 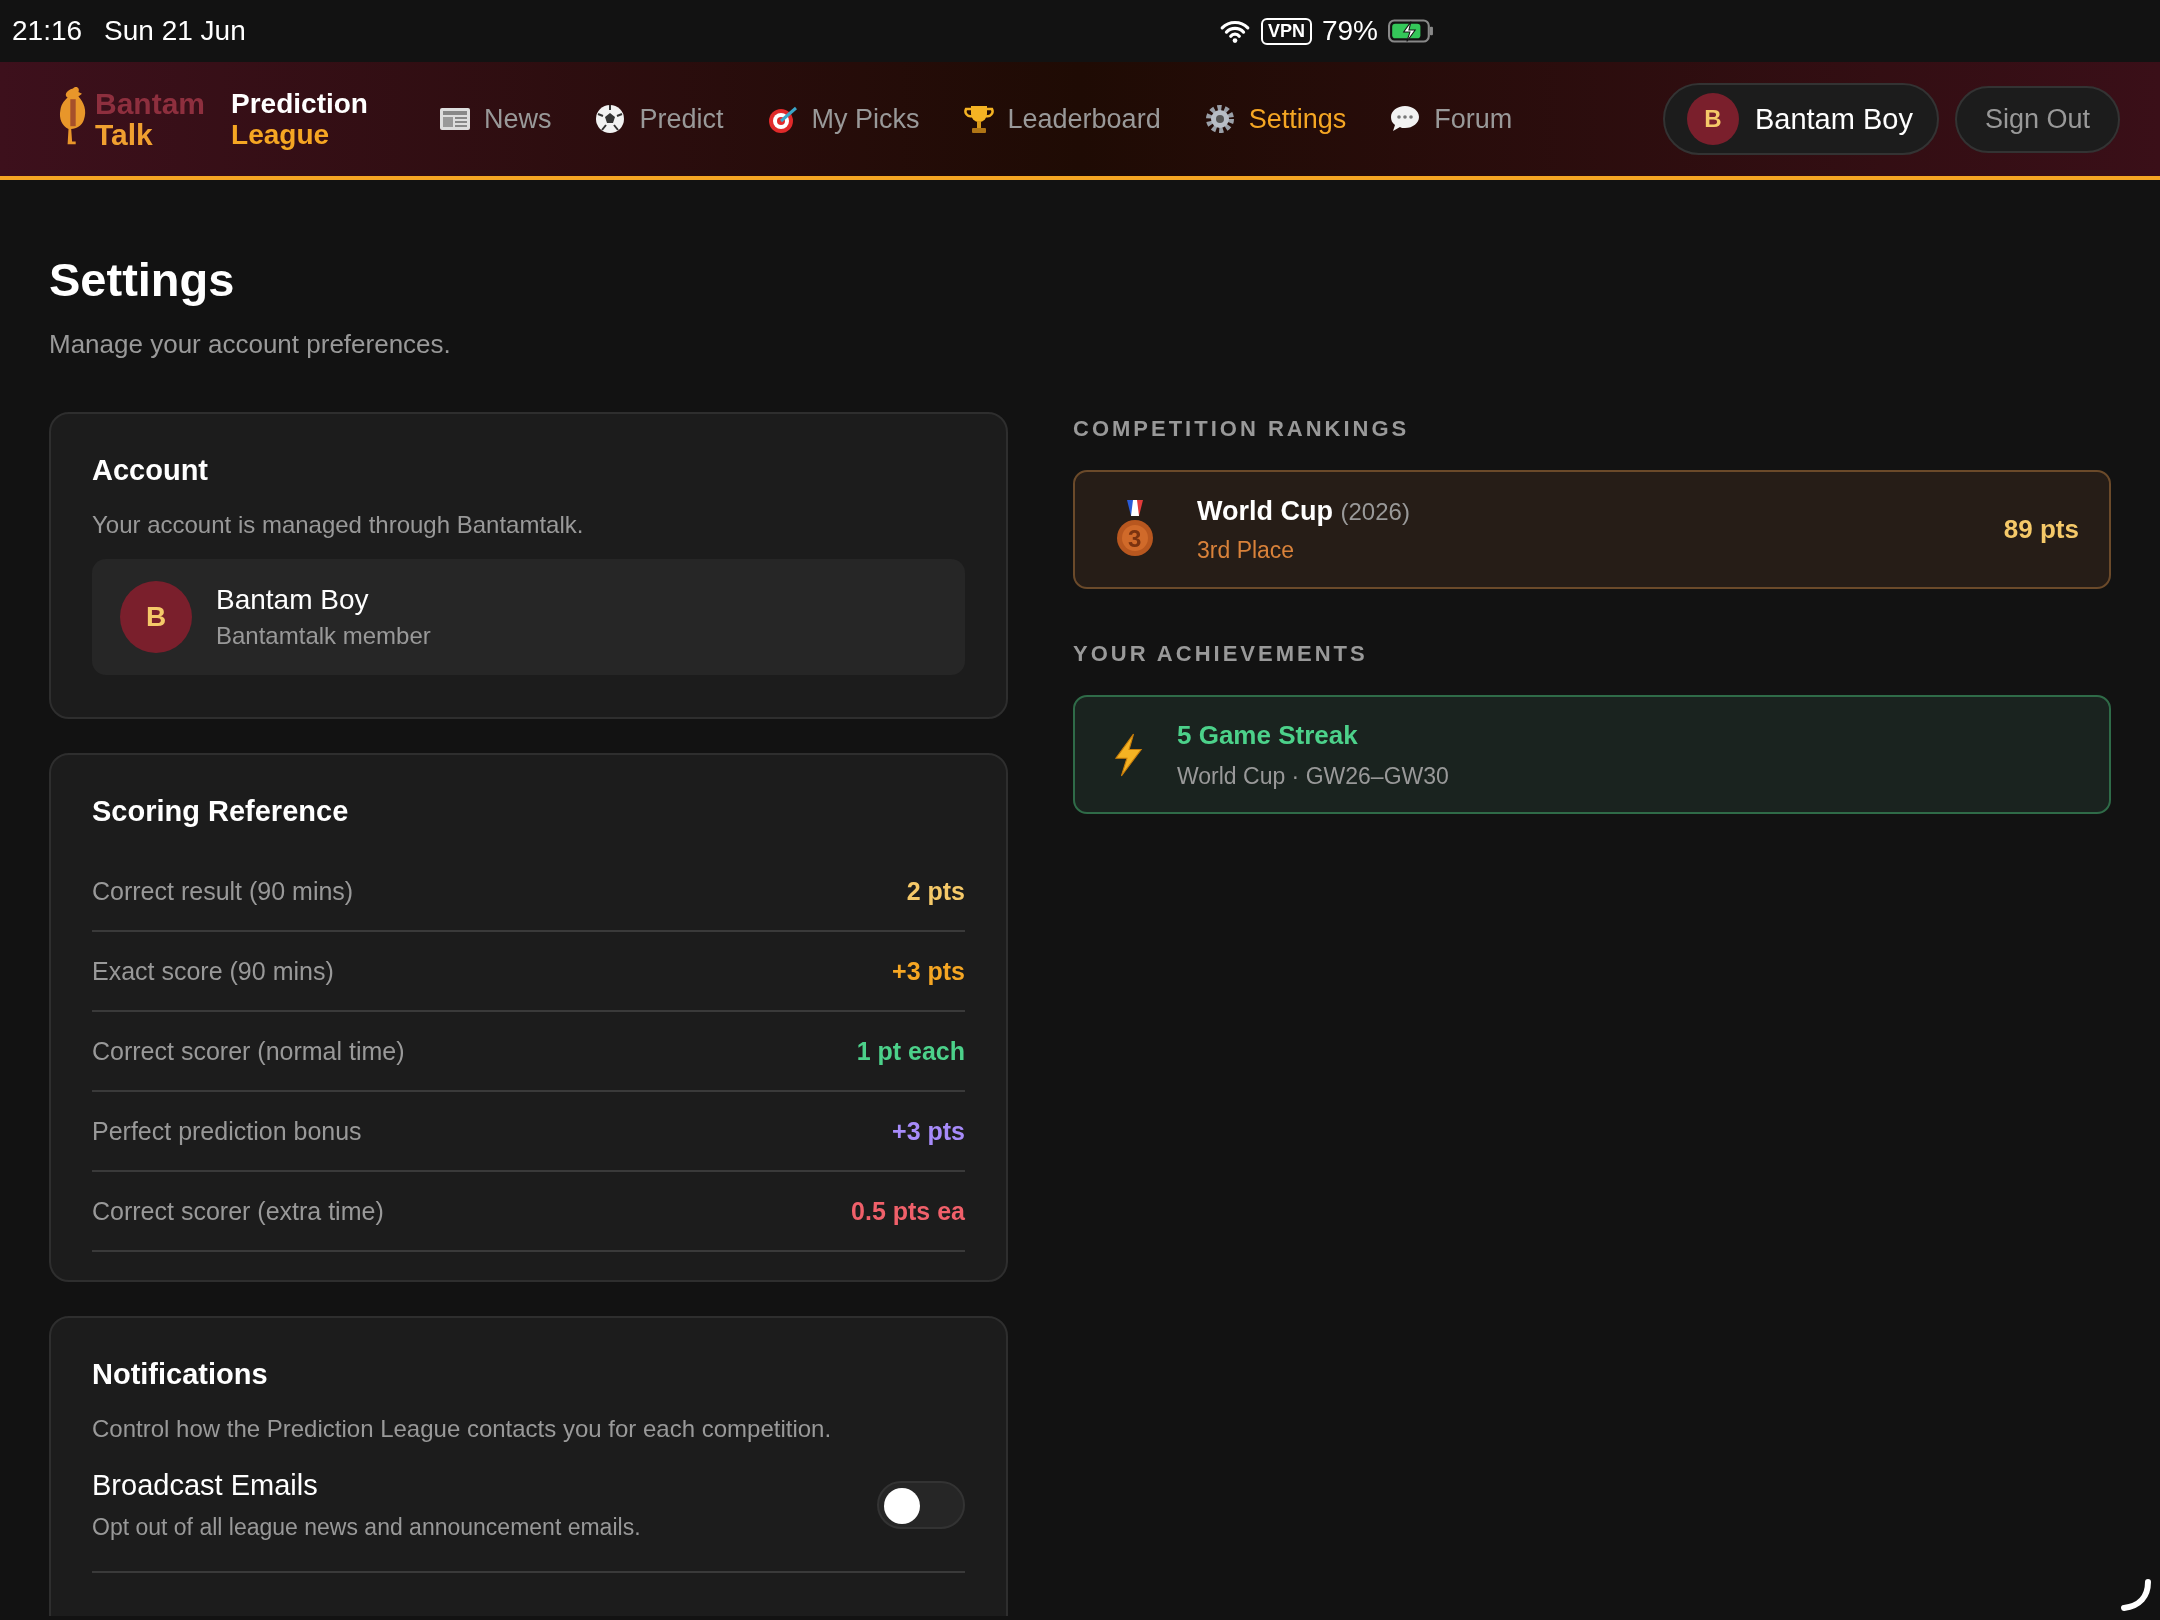 What do you see at coordinates (1286, 31) in the screenshot?
I see `vpn-badge: VPN` at bounding box center [1286, 31].